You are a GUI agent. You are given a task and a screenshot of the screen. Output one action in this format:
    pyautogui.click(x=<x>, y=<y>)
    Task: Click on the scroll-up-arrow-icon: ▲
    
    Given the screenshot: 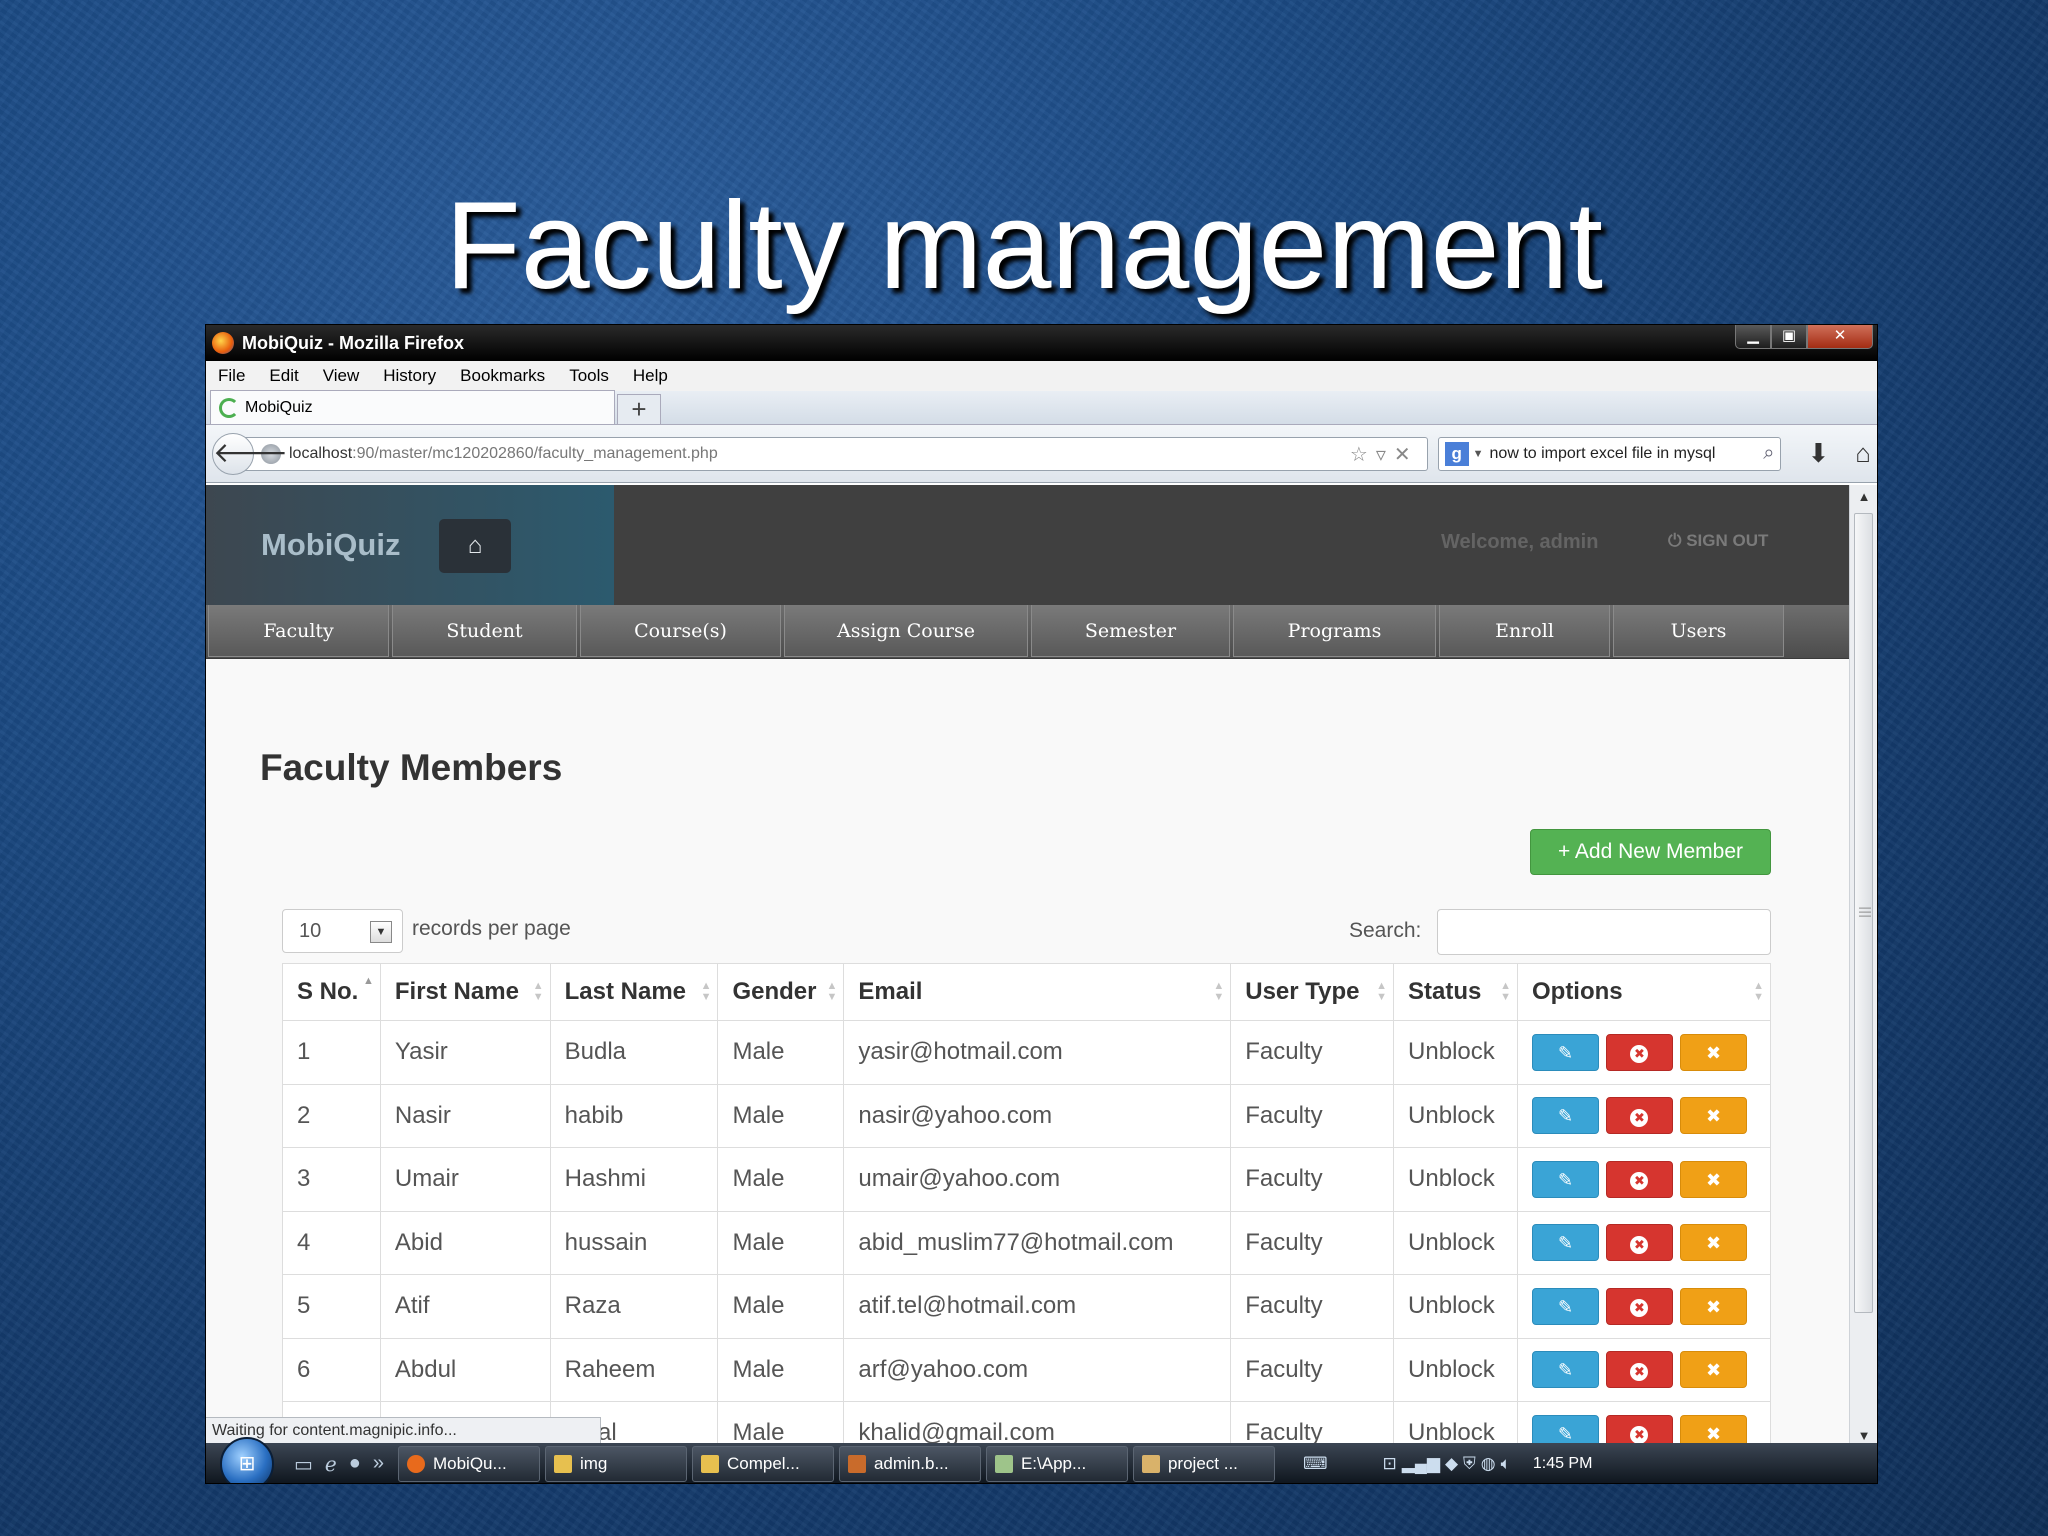 What is the action you would take?
    pyautogui.click(x=1863, y=496)
    